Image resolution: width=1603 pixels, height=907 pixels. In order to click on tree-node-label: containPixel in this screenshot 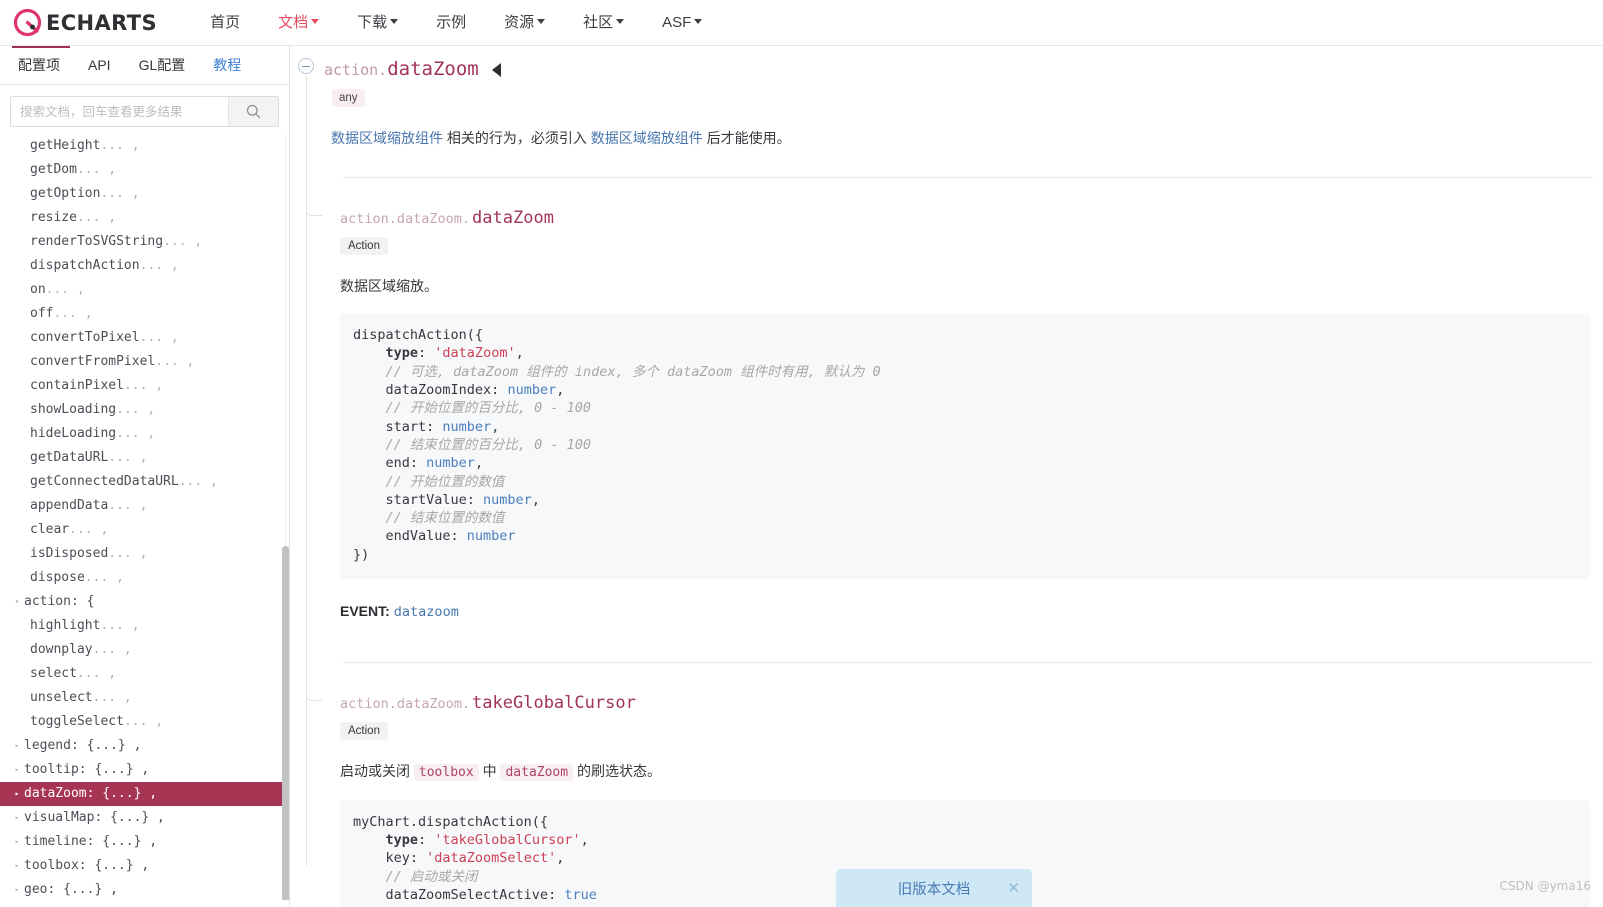, I will do `click(77, 385)`.